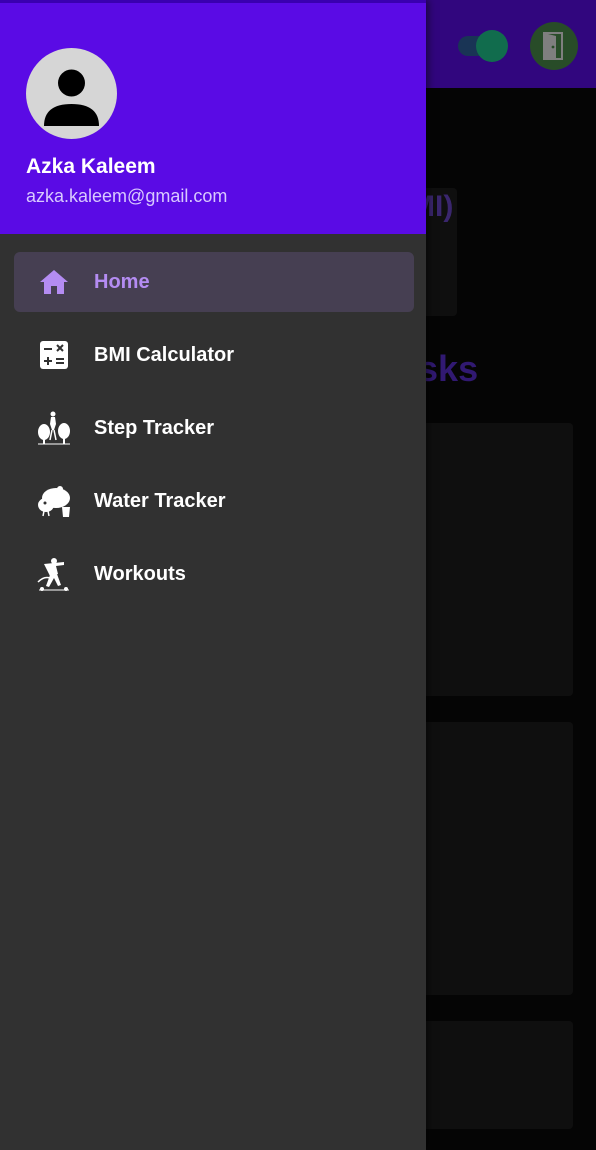 Image resolution: width=596 pixels, height=1150 pixels. What do you see at coordinates (91, 166) in the screenshot?
I see `user-name: Azka Kaleem` at bounding box center [91, 166].